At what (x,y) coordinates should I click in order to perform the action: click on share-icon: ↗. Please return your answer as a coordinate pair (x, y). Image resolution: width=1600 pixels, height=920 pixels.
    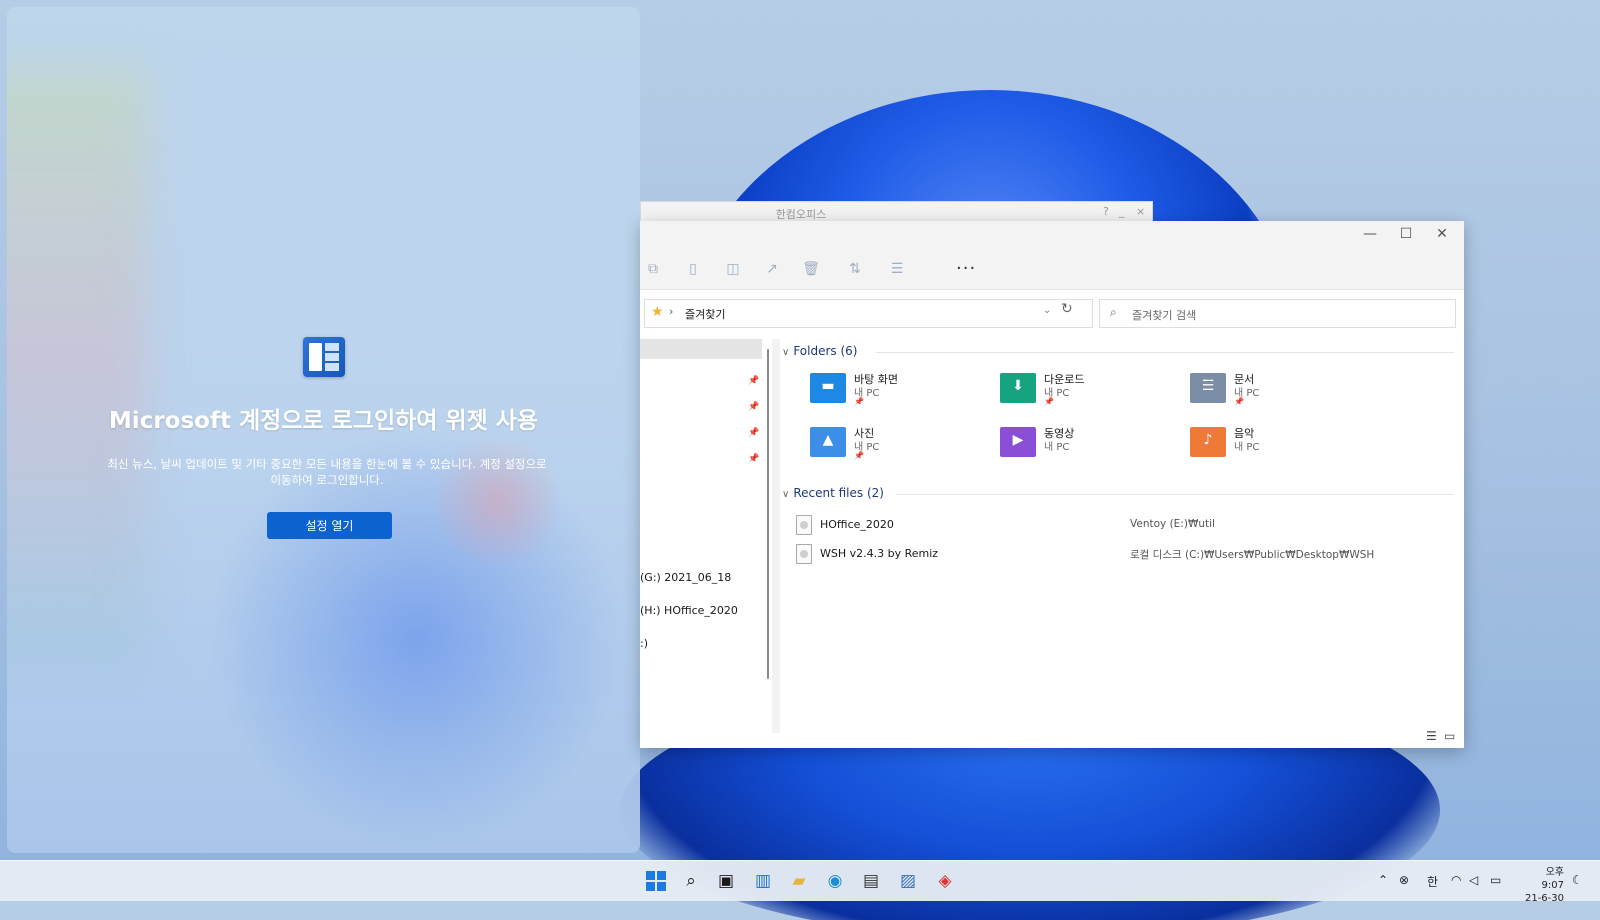
    Looking at the image, I should click on (772, 270).